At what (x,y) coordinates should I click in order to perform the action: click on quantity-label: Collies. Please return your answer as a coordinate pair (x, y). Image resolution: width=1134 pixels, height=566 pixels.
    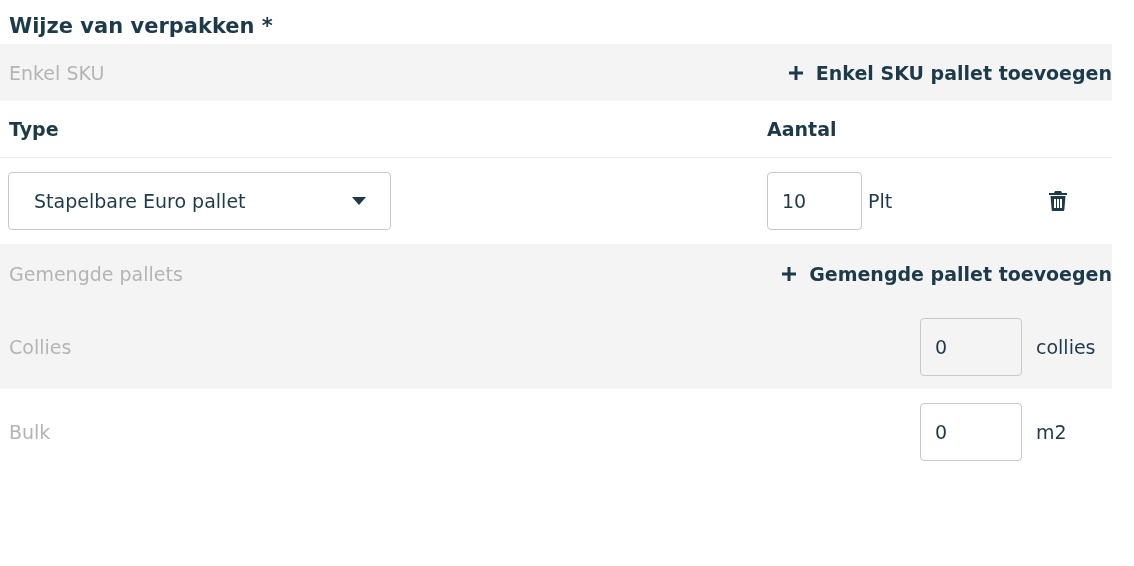
    Looking at the image, I should click on (41, 346).